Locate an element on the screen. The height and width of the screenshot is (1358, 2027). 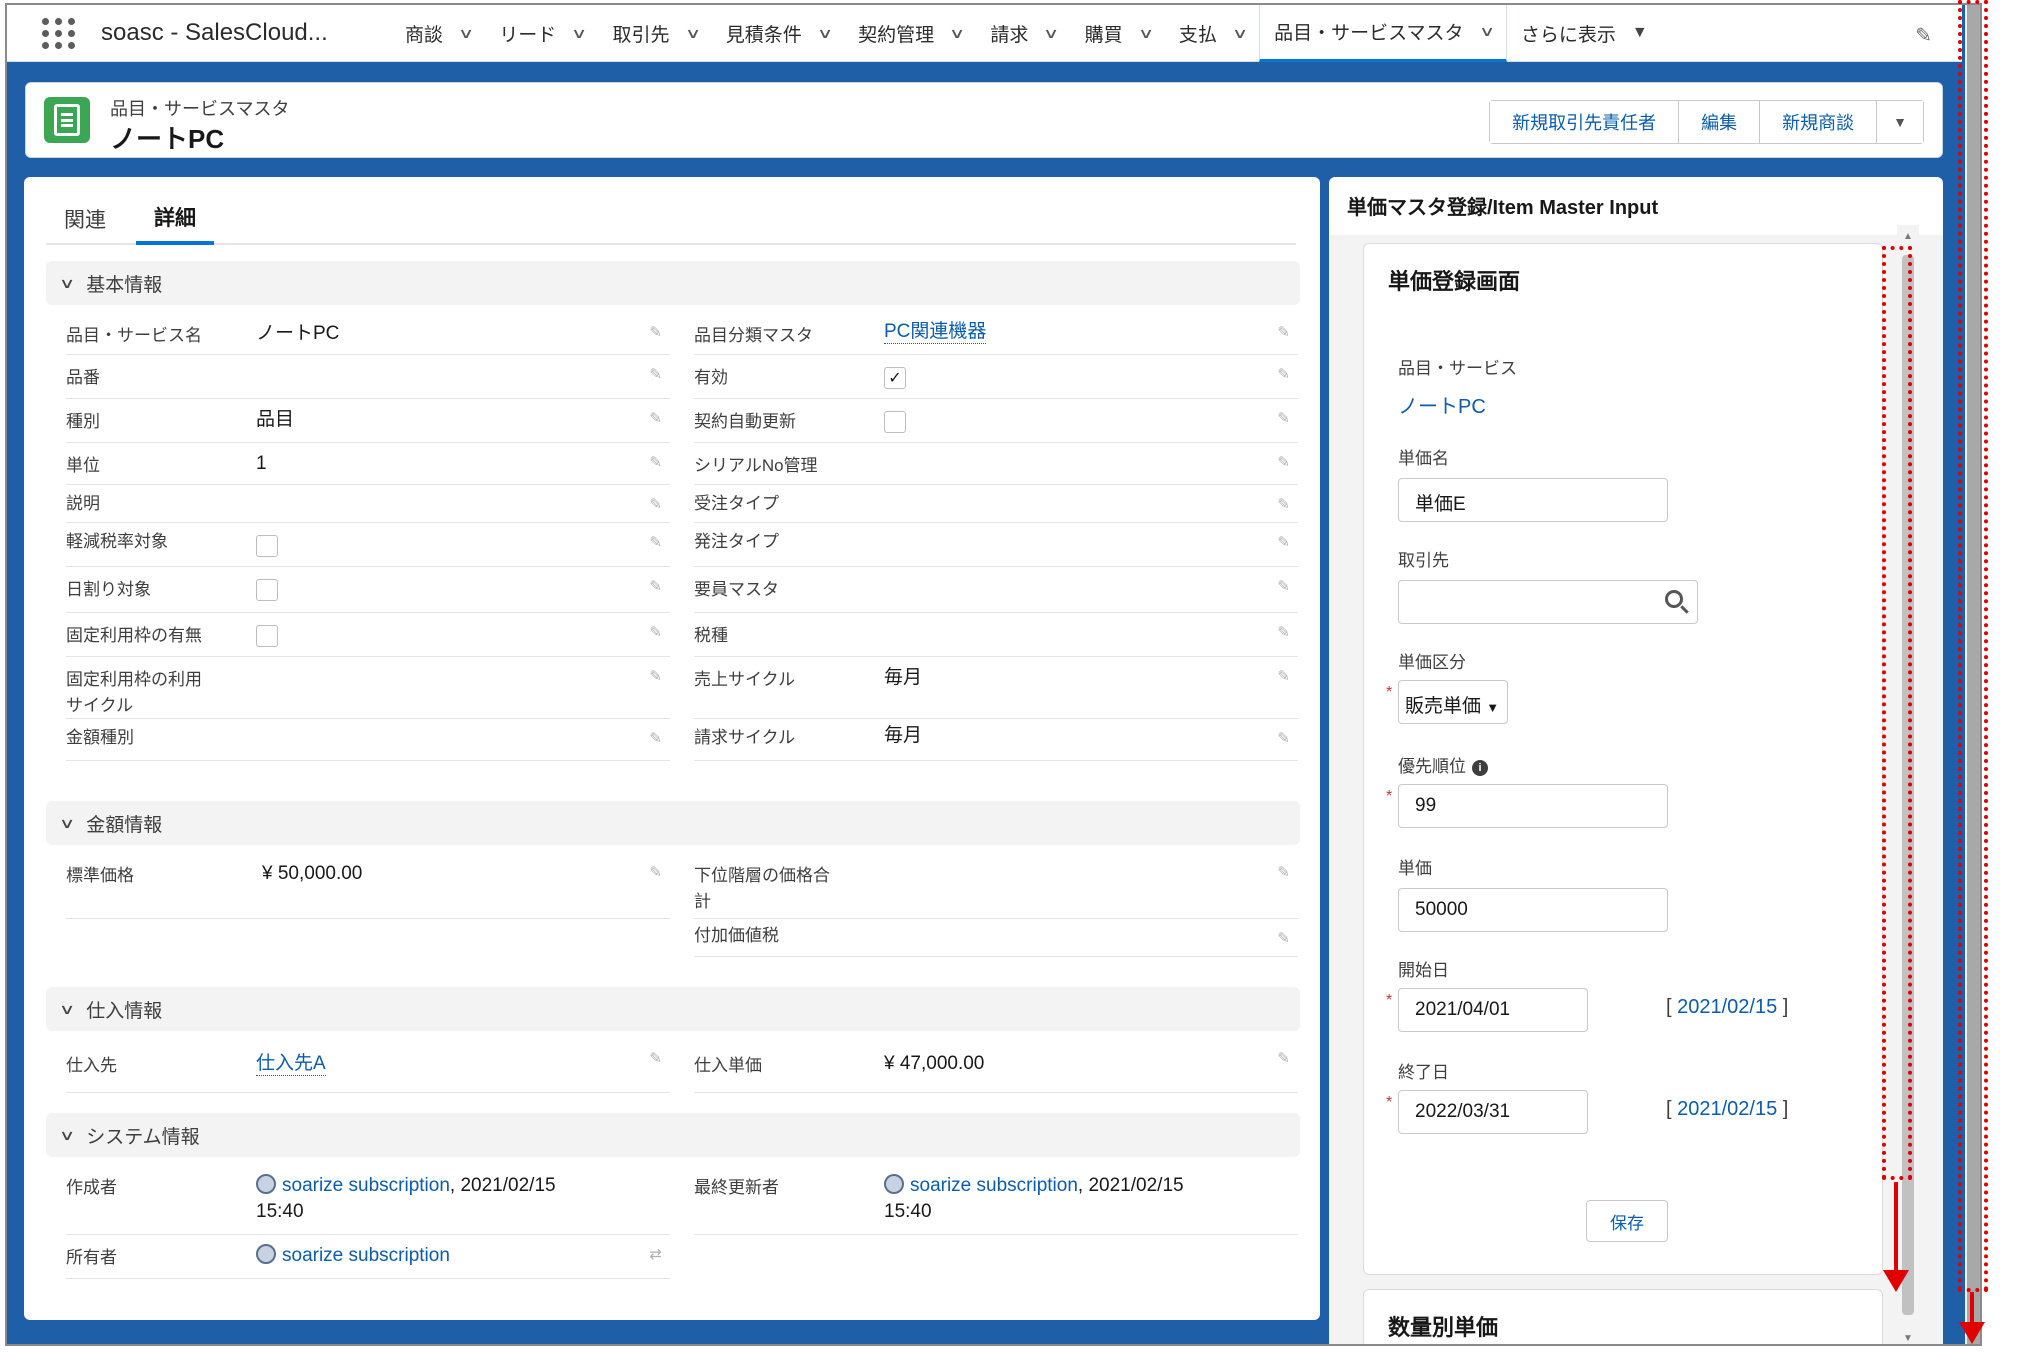
edit-button: 編集 is located at coordinates (1720, 122).